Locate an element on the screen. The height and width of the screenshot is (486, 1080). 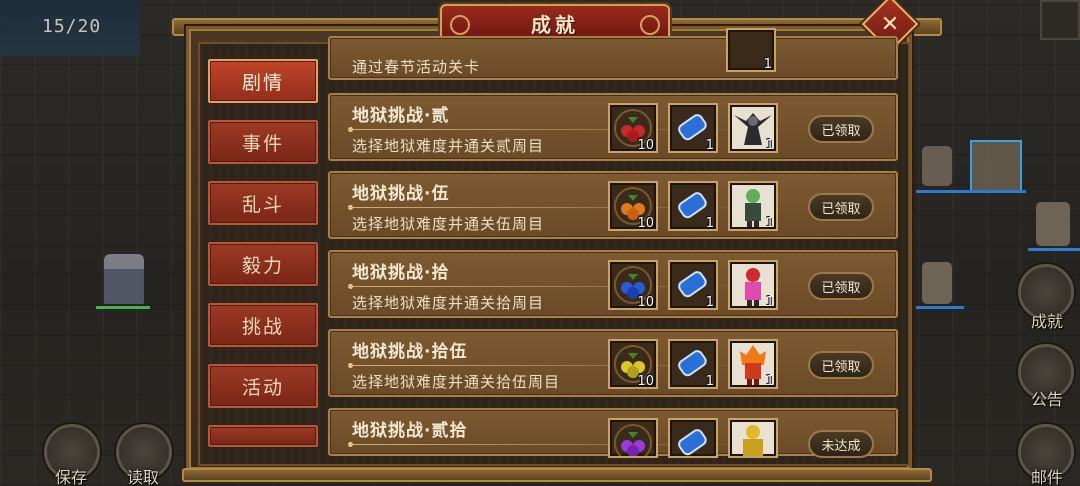
achievement-row: 地狱挑战·贰 选择地狱难度并通关贰周目 10 1 1 已领取 is located at coordinates (613, 127).